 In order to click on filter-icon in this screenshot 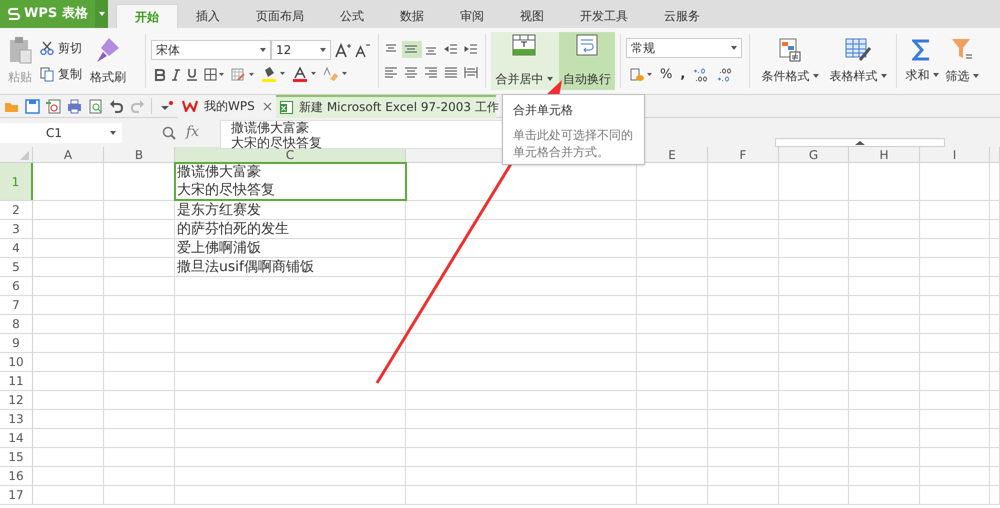, I will do `click(962, 50)`.